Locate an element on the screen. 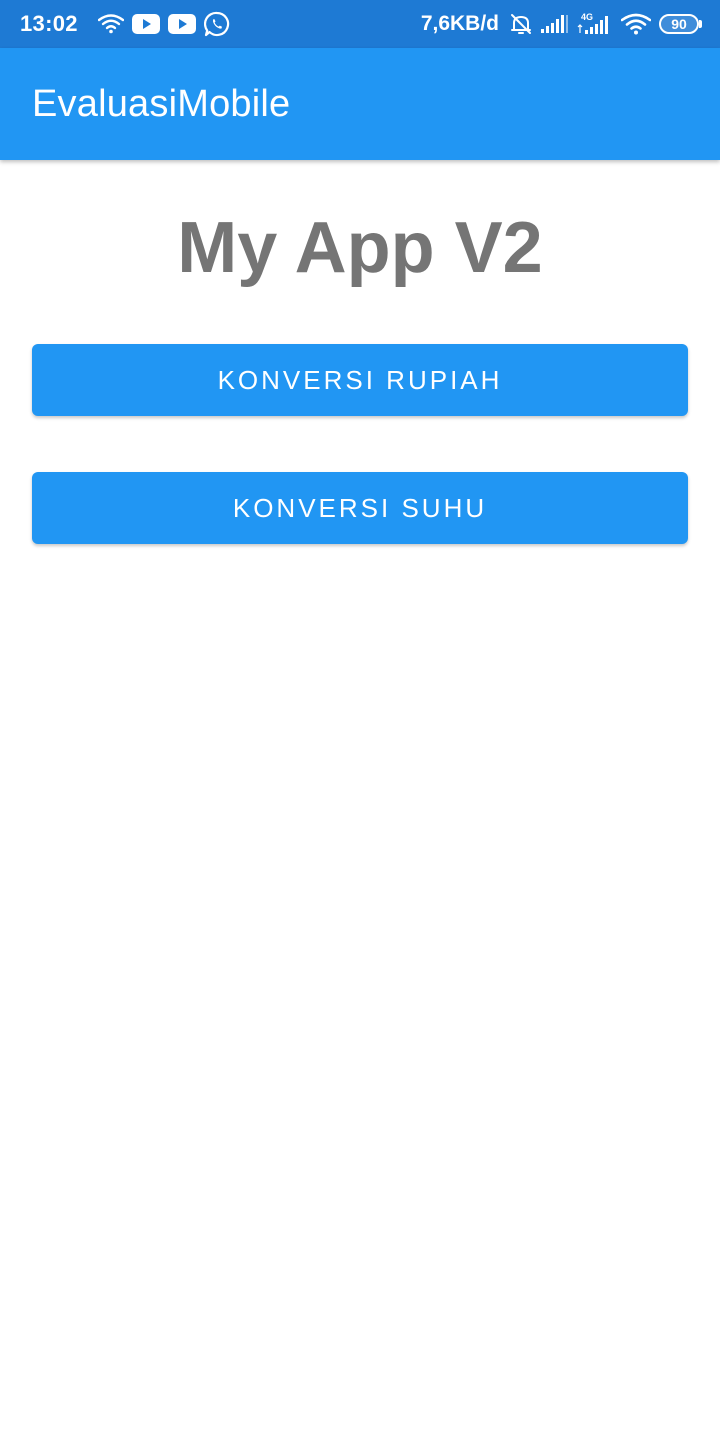 This screenshot has width=720, height=1440. whatsapp-icon is located at coordinates (216, 24).